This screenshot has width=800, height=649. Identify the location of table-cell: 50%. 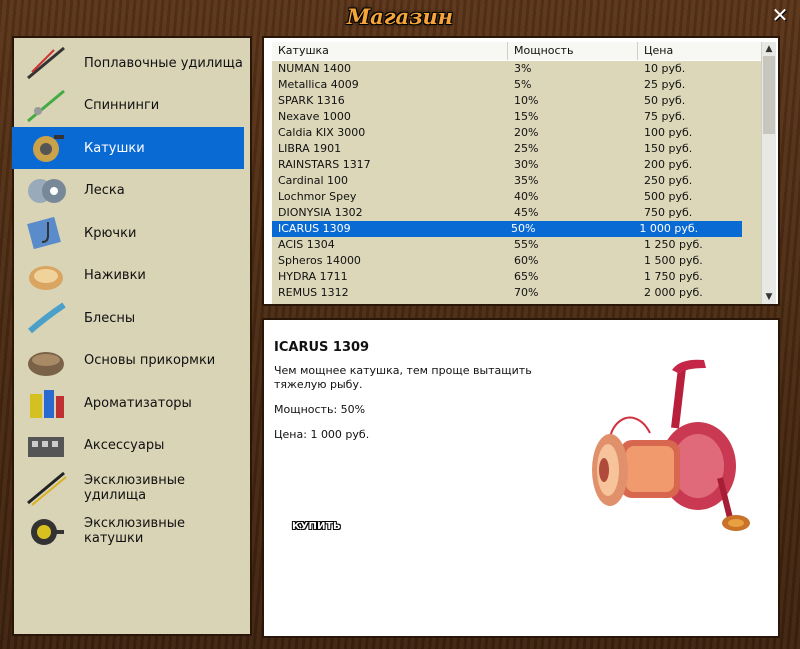
(523, 228).